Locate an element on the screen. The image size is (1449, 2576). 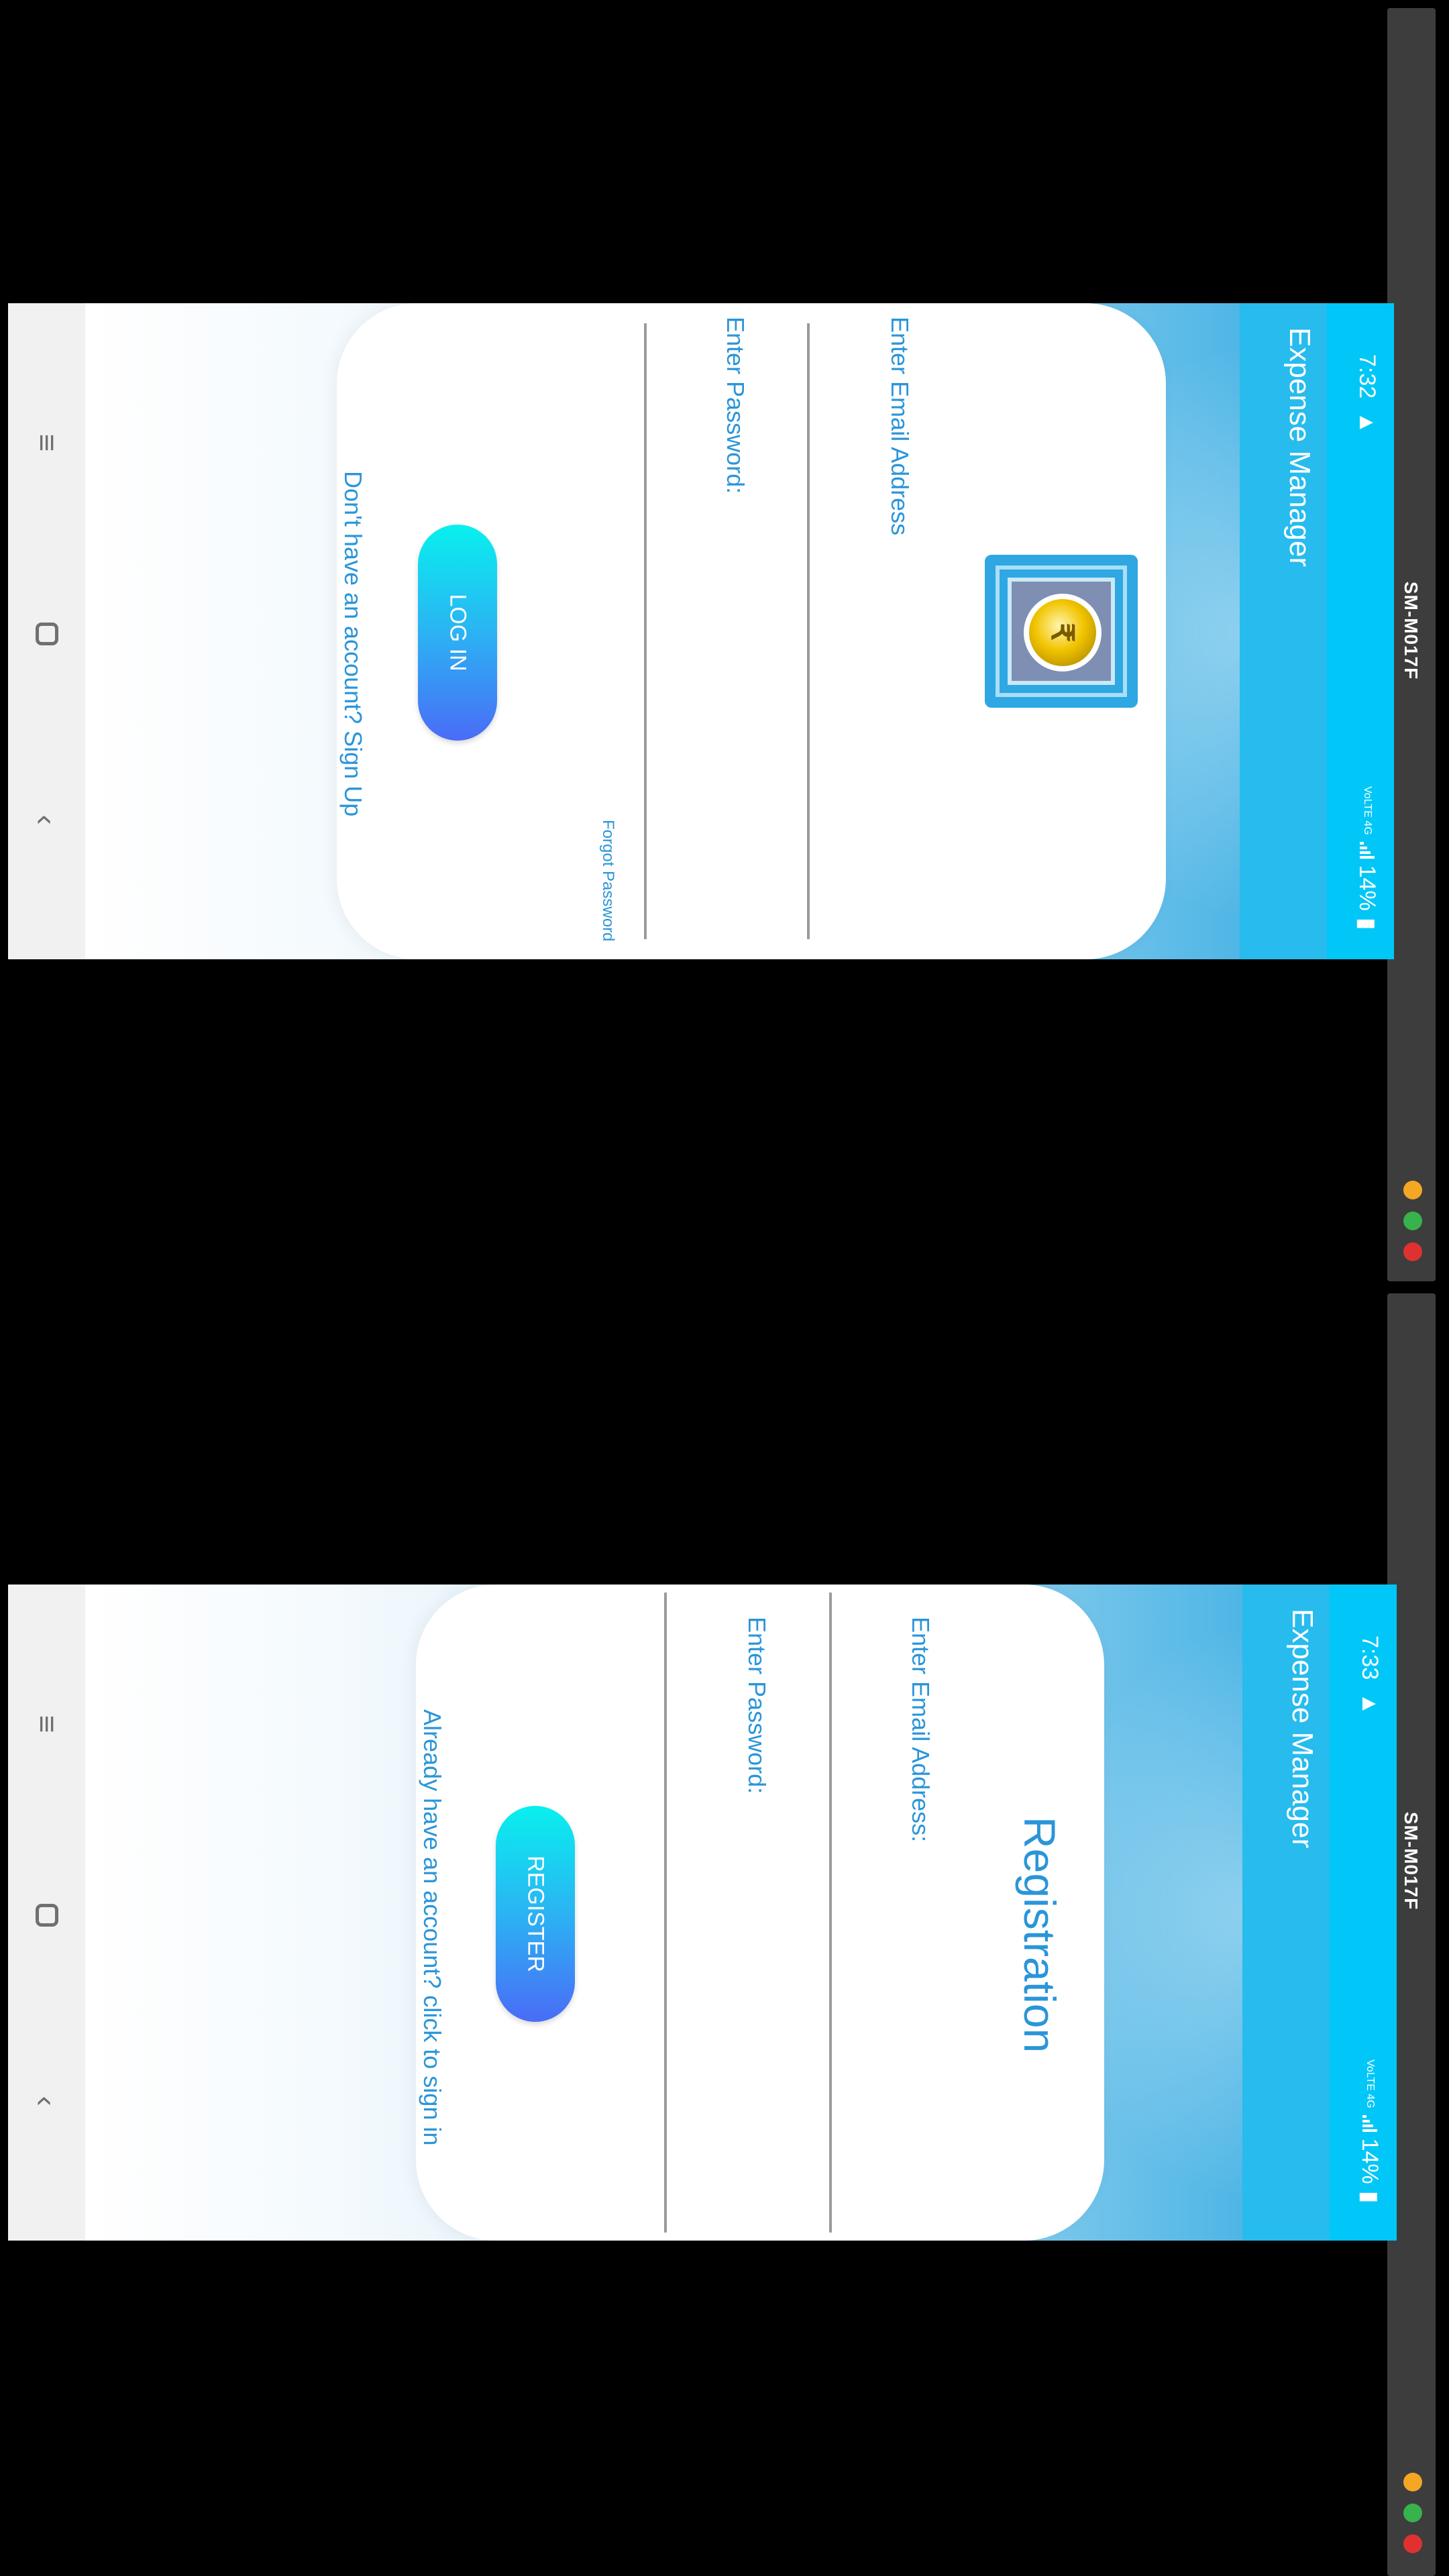
status-time: 7:32 ▲ is located at coordinates (1367, 394).